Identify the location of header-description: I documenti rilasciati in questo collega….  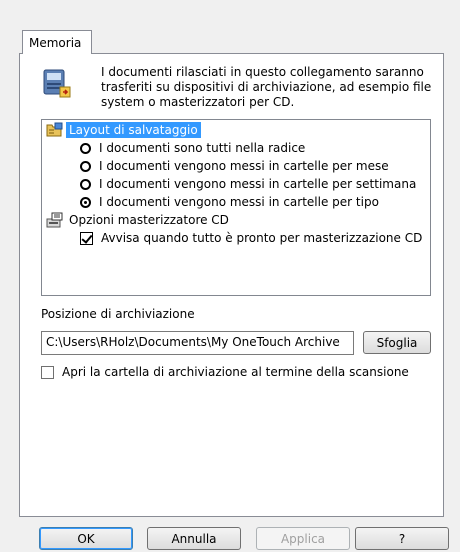
(266, 87).